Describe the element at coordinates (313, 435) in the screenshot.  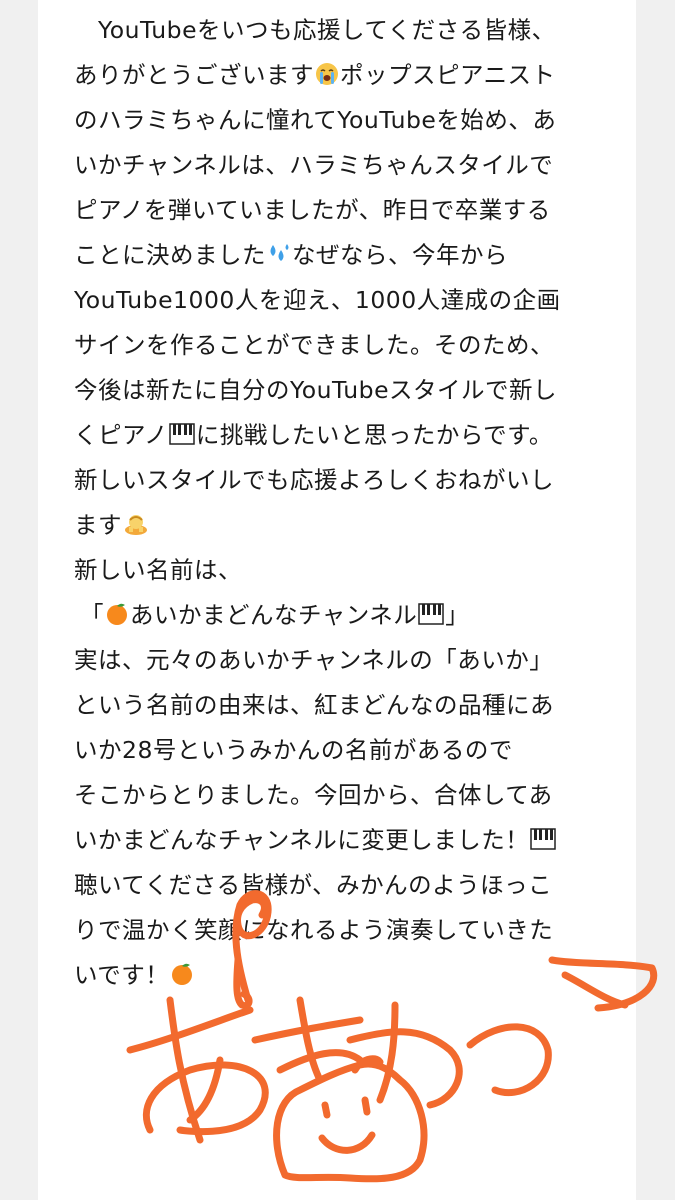
I see `text-line: くピアノ に挑戦したいと思ったからです。` at that location.